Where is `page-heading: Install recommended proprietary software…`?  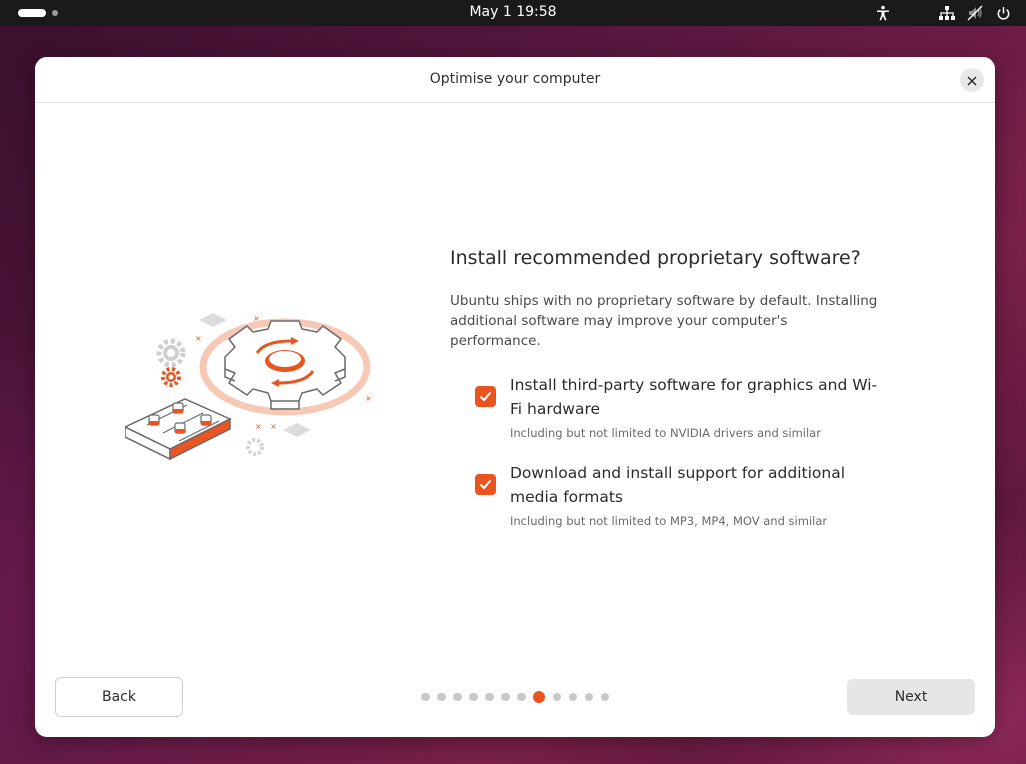 page-heading: Install recommended proprietary software… is located at coordinates (655, 258).